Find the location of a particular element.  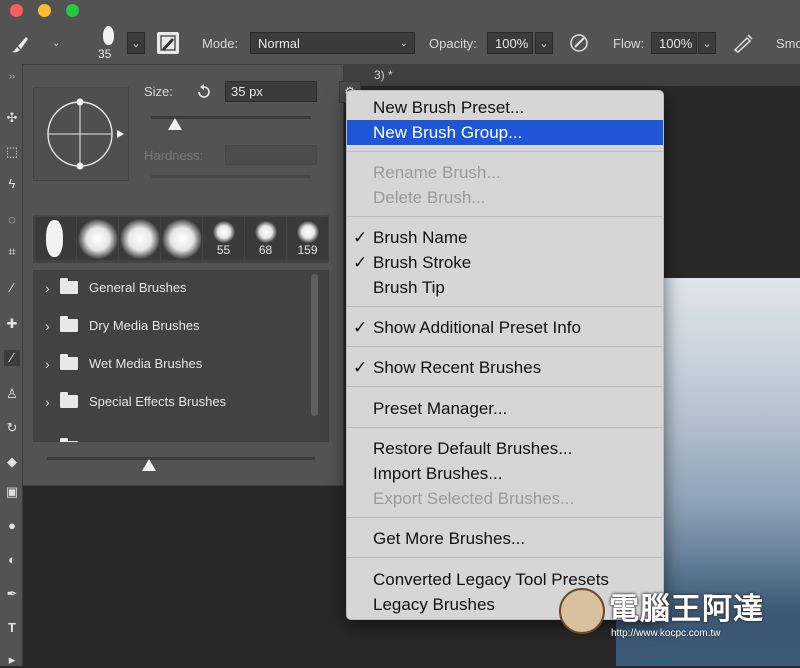

lasso-tool-icon: ϟ is located at coordinates (12, 184).